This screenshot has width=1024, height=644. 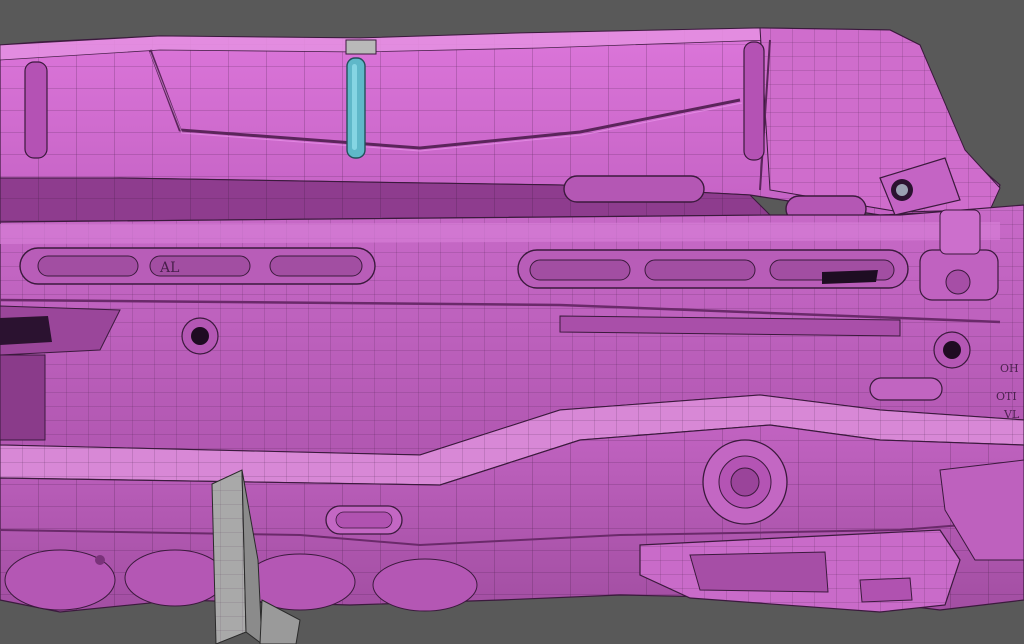 What do you see at coordinates (169, 268) in the screenshot?
I see `engraving-partial: AL` at bounding box center [169, 268].